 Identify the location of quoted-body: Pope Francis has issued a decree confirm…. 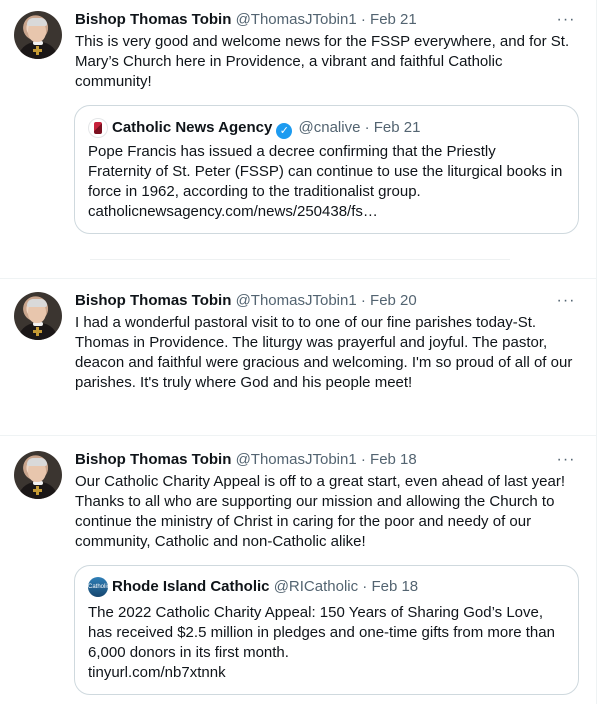
(325, 171).